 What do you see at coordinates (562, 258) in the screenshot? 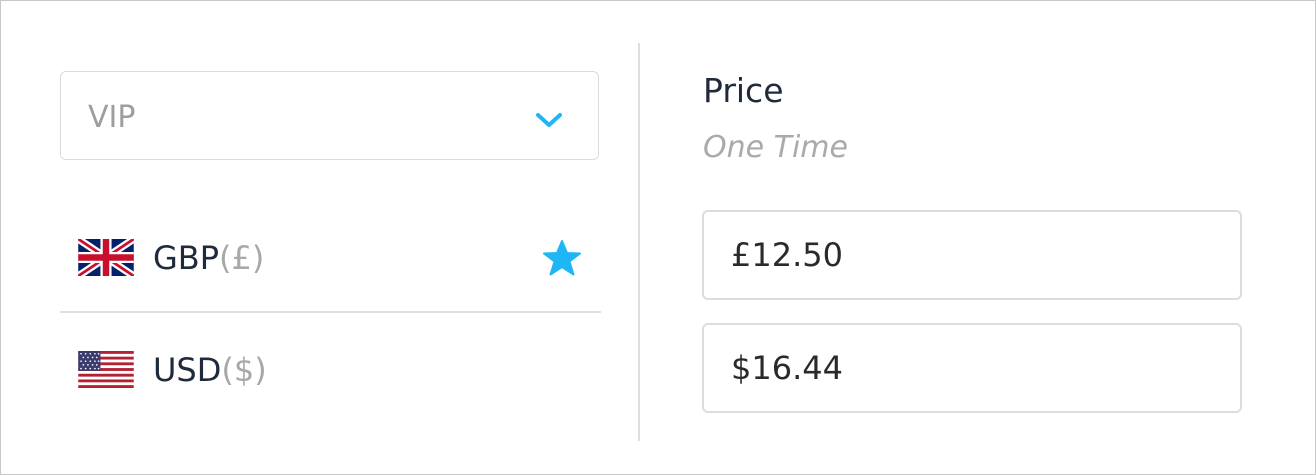
I see `star-icon` at bounding box center [562, 258].